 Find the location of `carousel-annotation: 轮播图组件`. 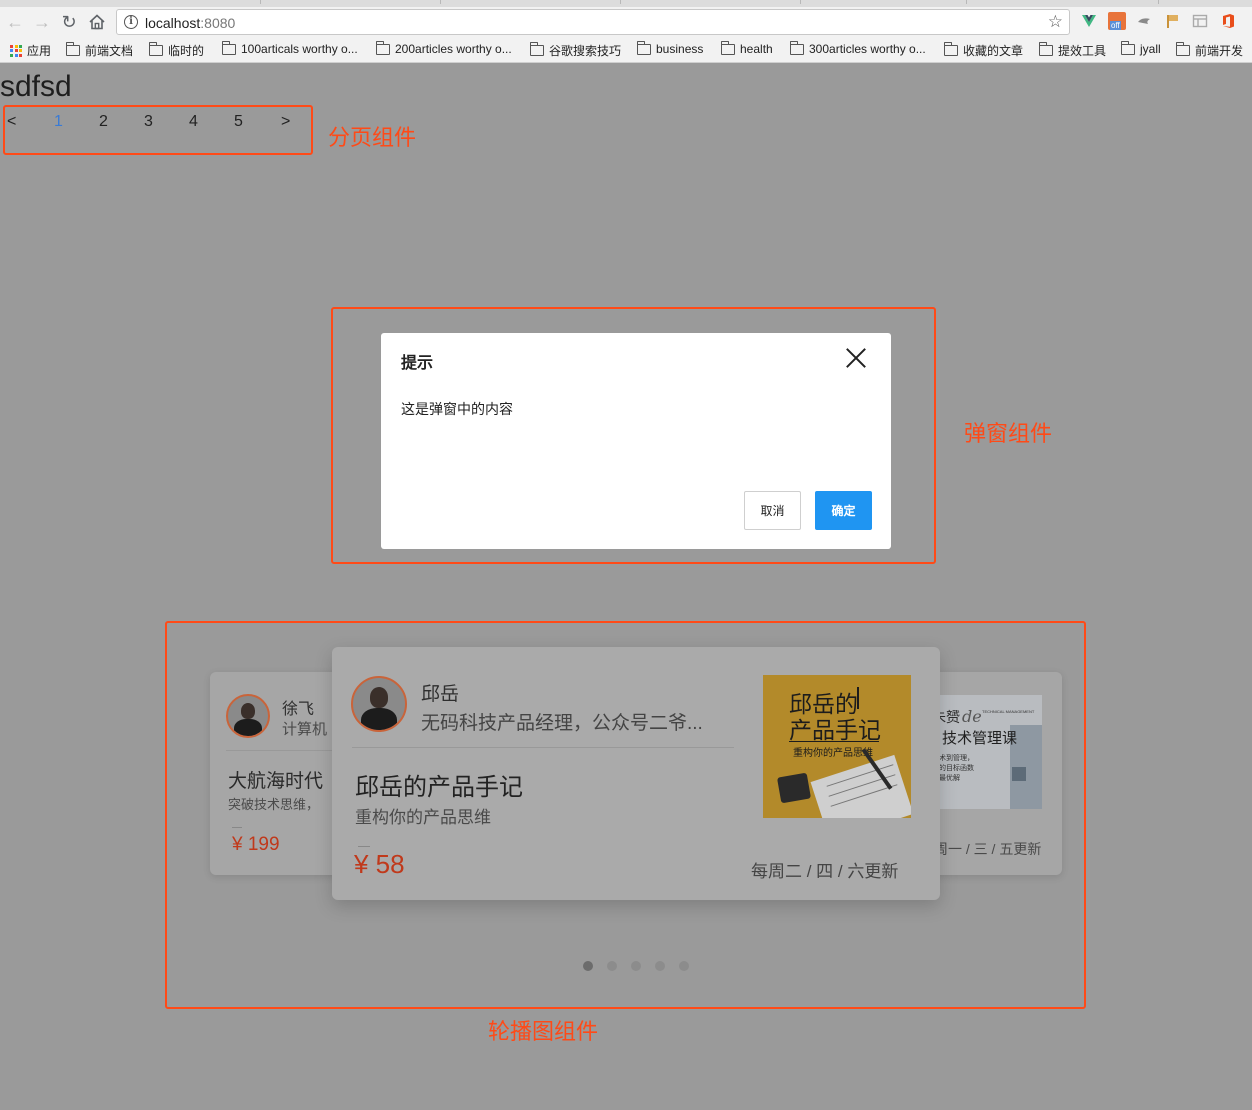

carousel-annotation: 轮播图组件 is located at coordinates (543, 1031).